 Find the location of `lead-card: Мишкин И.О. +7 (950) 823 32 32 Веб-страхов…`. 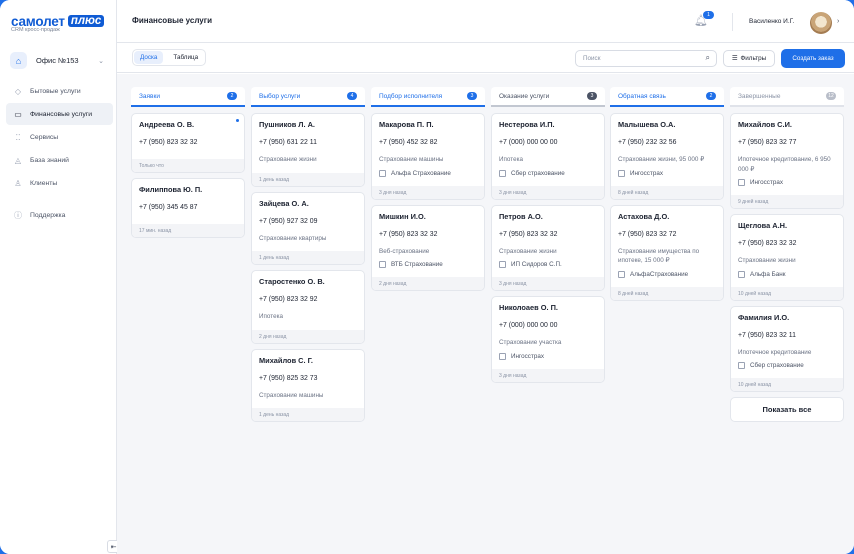

lead-card: Мишкин И.О. +7 (950) 823 32 32 Веб-страхов… is located at coordinates (428, 247).